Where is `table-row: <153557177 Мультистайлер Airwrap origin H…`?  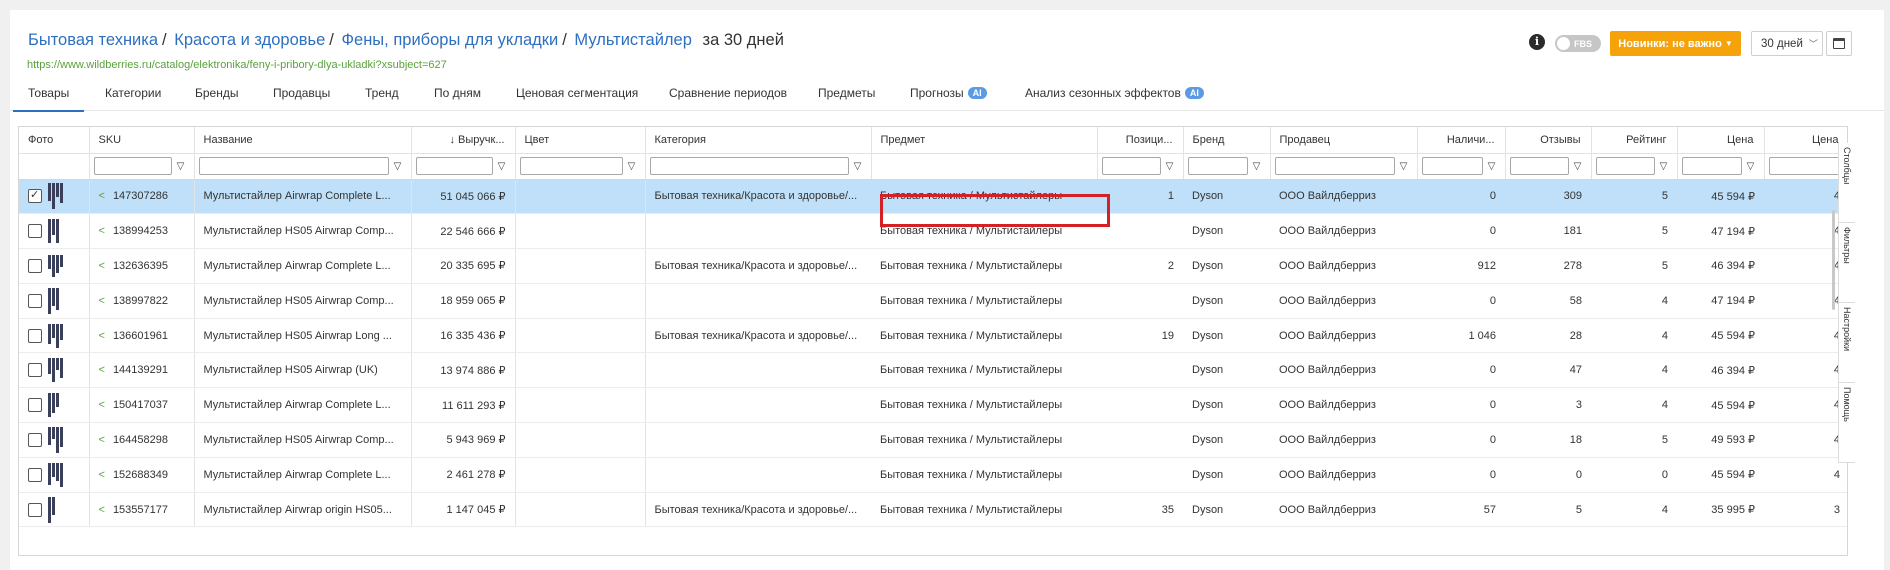
table-row: <153557177 Мультистайлер Airwrap origin H… is located at coordinates (933, 510).